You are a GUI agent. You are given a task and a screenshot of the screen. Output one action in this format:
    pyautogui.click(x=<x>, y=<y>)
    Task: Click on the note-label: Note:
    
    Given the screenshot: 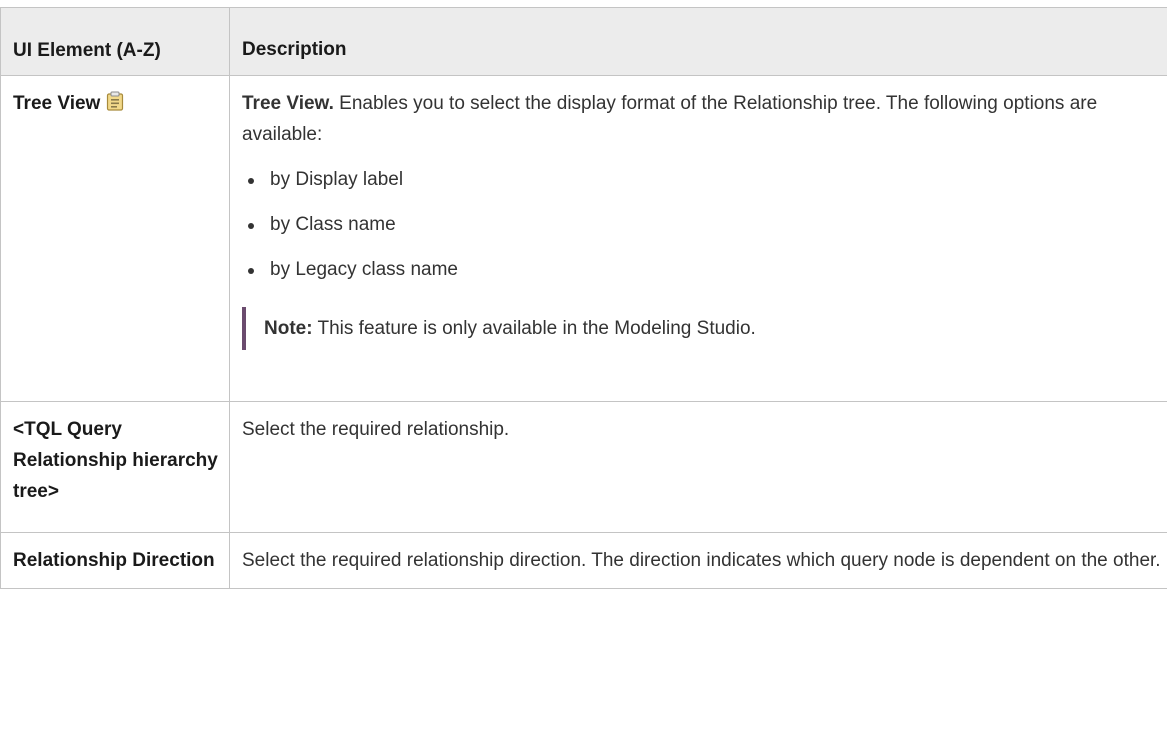 What is the action you would take?
    pyautogui.click(x=288, y=328)
    